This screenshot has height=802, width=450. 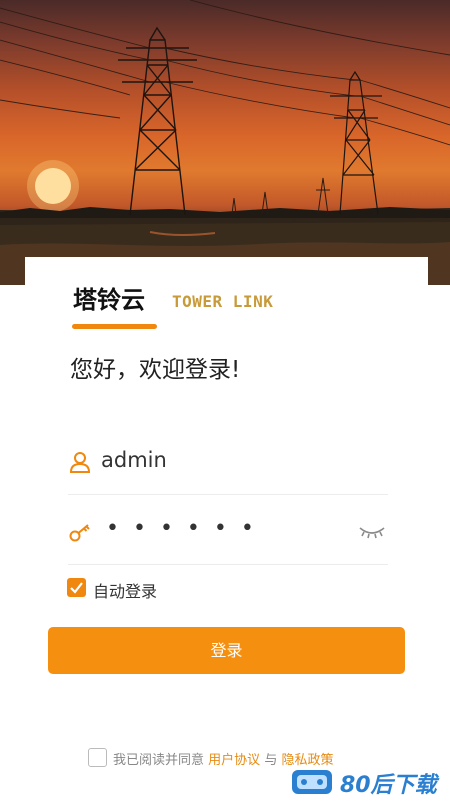 I want to click on username-value: admin, so click(x=134, y=460).